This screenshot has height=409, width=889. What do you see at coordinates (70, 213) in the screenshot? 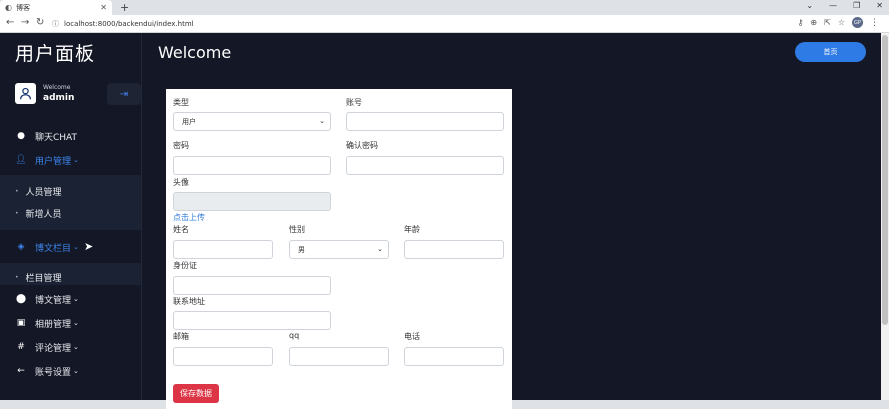
I see `submenu-item-add-staff: • 新增人员` at bounding box center [70, 213].